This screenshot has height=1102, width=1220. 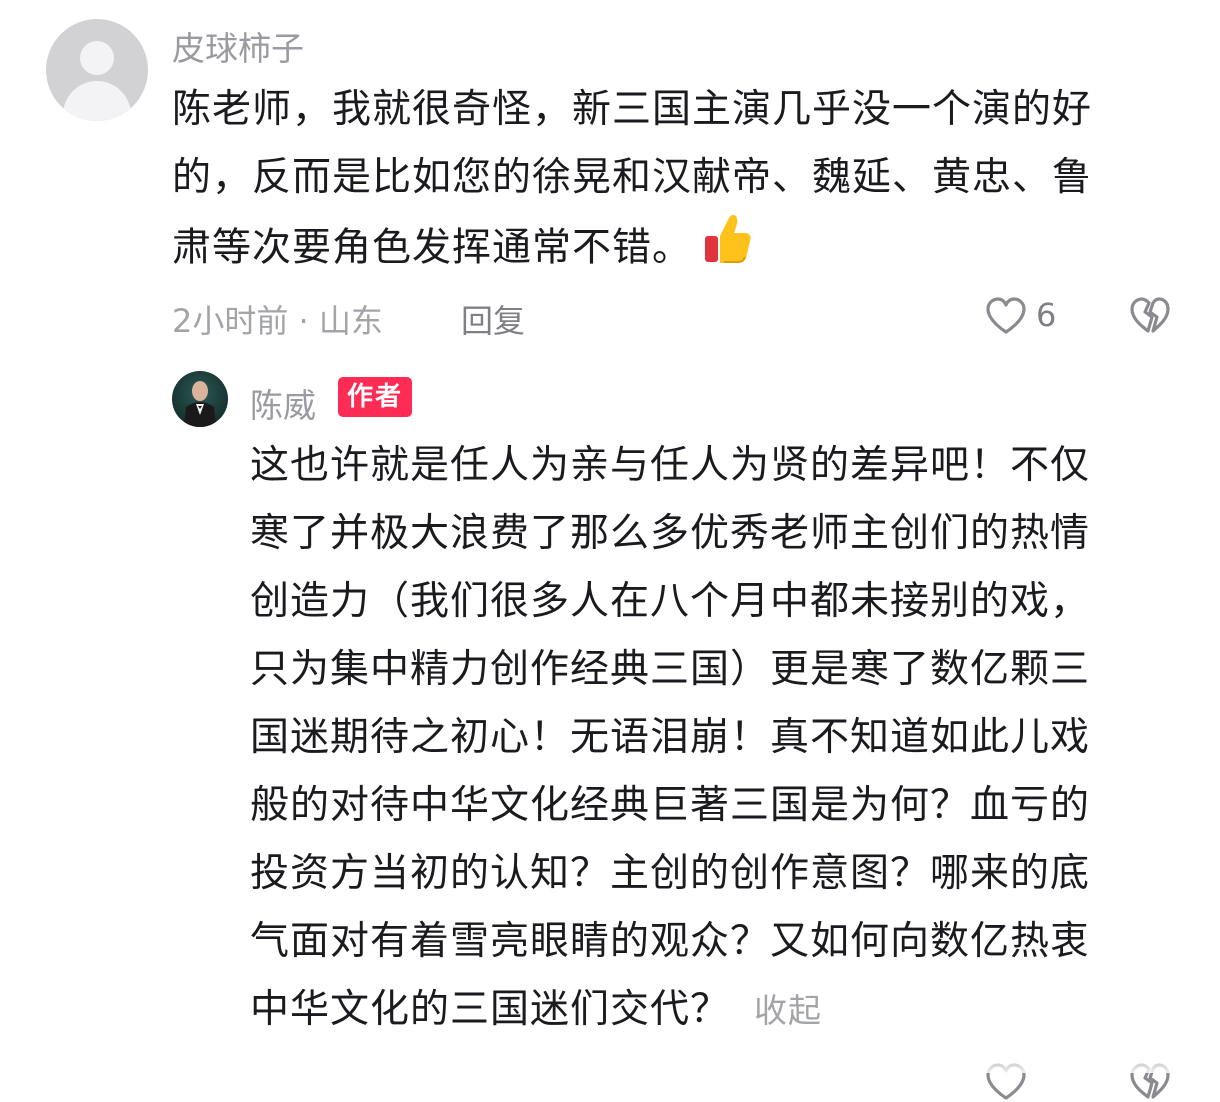 What do you see at coordinates (670, 805) in the screenshot?
I see `reply-line: 般的对待中华文化经典巨著三国是为何？血亏的` at bounding box center [670, 805].